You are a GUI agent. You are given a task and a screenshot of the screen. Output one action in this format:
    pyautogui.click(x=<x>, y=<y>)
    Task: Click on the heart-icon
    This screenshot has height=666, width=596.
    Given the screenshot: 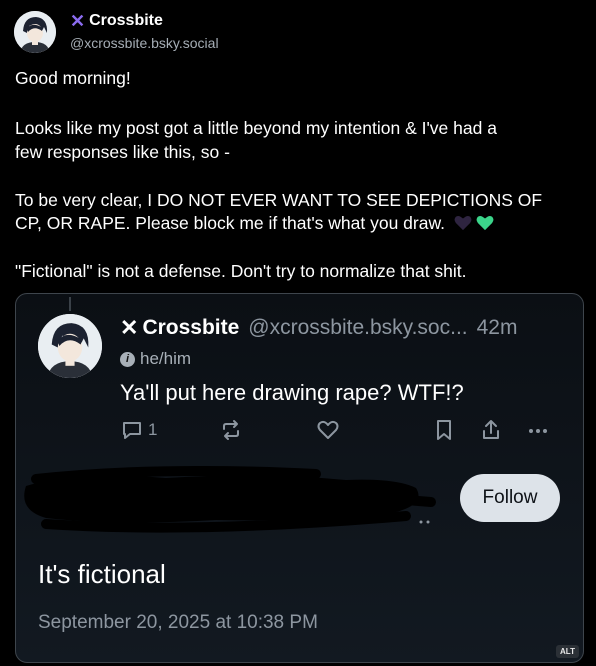 What is the action you would take?
    pyautogui.click(x=328, y=429)
    